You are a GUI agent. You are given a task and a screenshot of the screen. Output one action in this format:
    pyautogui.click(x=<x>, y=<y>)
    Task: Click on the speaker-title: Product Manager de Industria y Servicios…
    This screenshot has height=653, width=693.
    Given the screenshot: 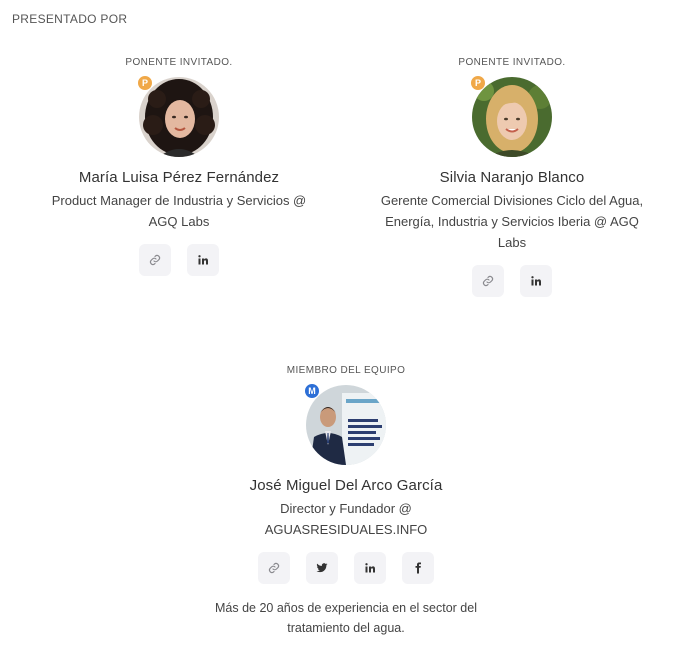 What is the action you would take?
    pyautogui.click(x=179, y=211)
    